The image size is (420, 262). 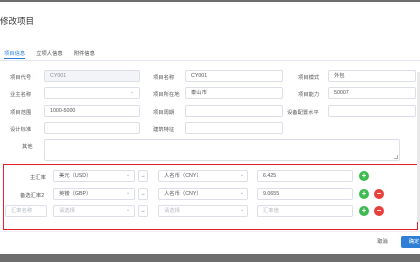 I want to click on design-std-label: 设计标准, so click(x=21, y=130).